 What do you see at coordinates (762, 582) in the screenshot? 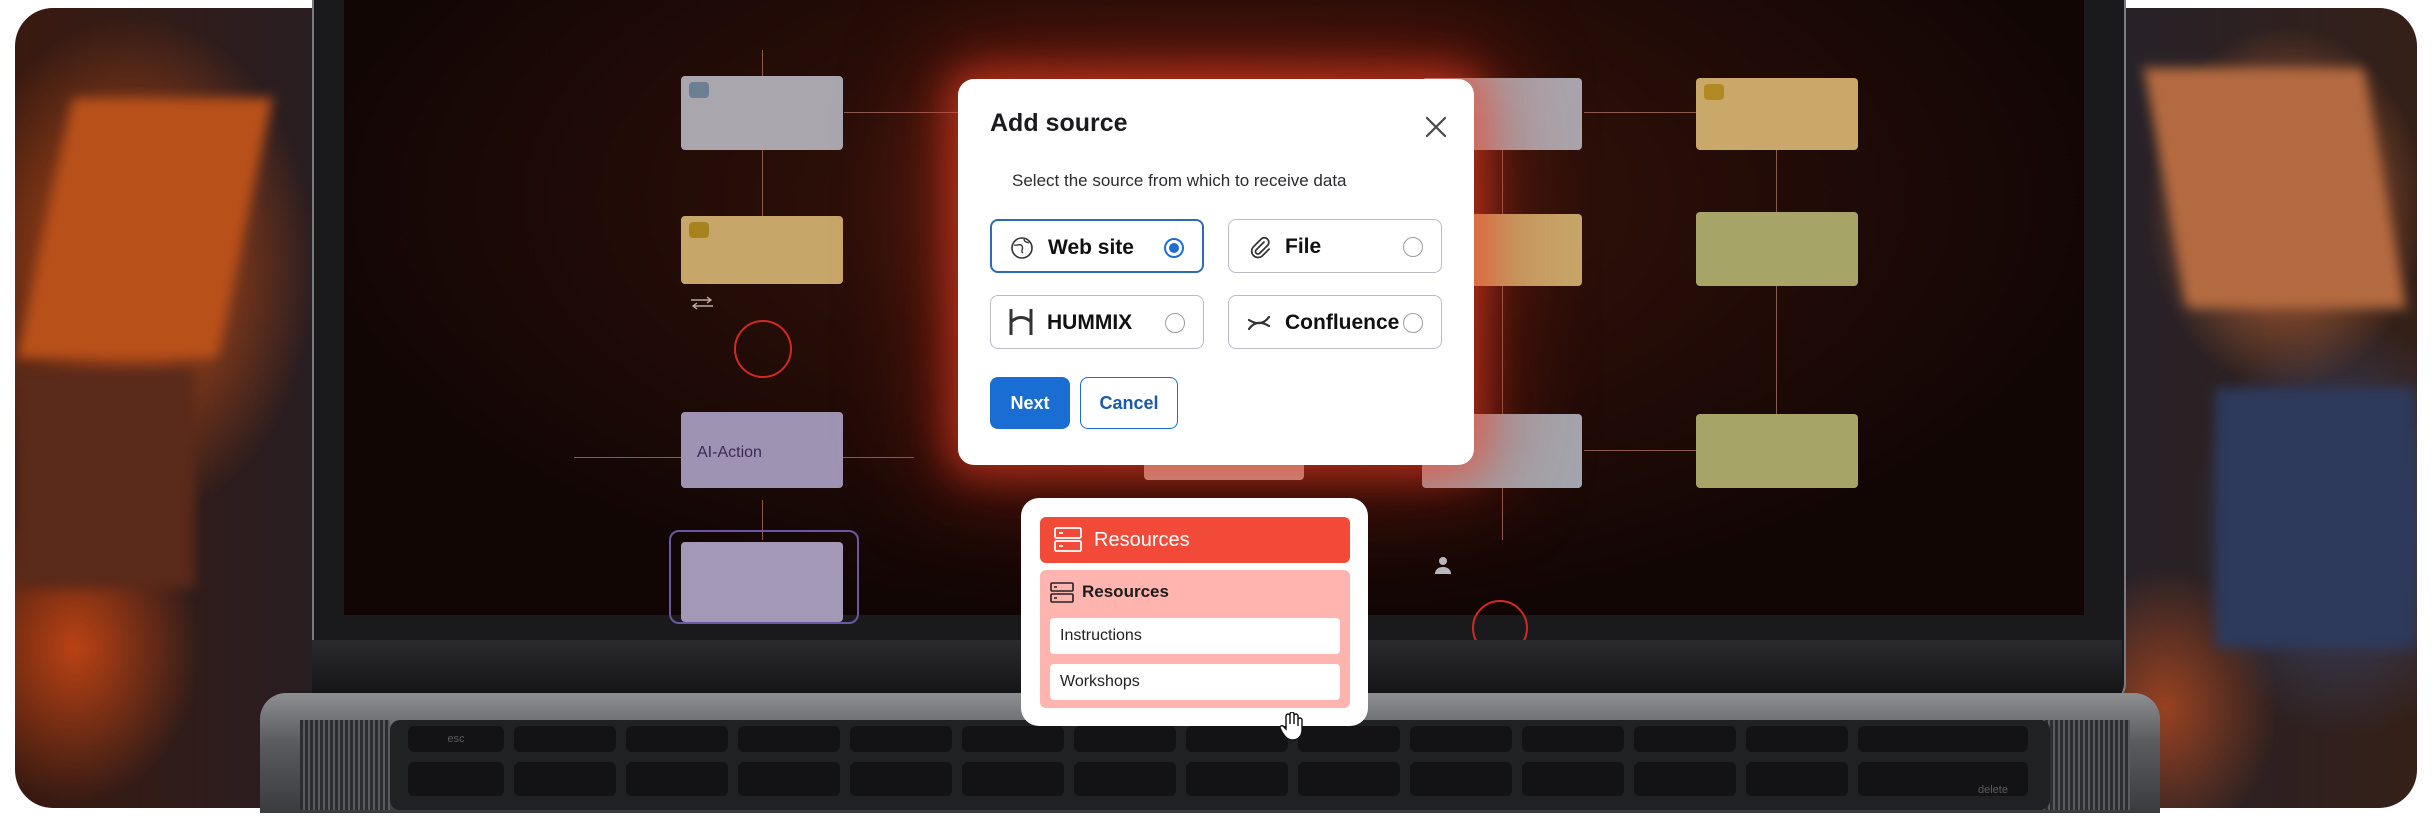
I see `workflow-node-purple` at bounding box center [762, 582].